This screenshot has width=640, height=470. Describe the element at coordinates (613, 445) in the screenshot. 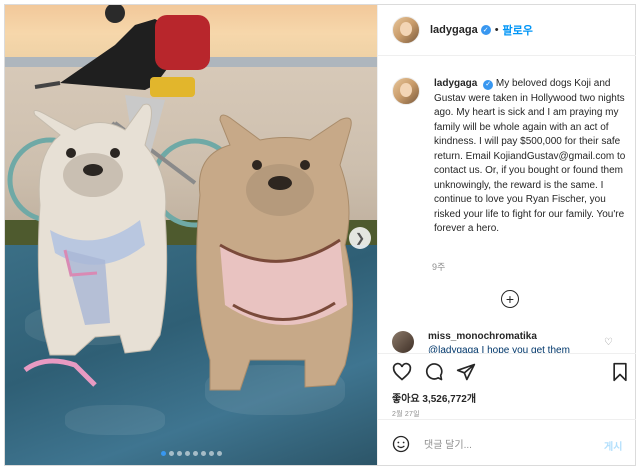

I see `post-comment-button: 게시` at that location.